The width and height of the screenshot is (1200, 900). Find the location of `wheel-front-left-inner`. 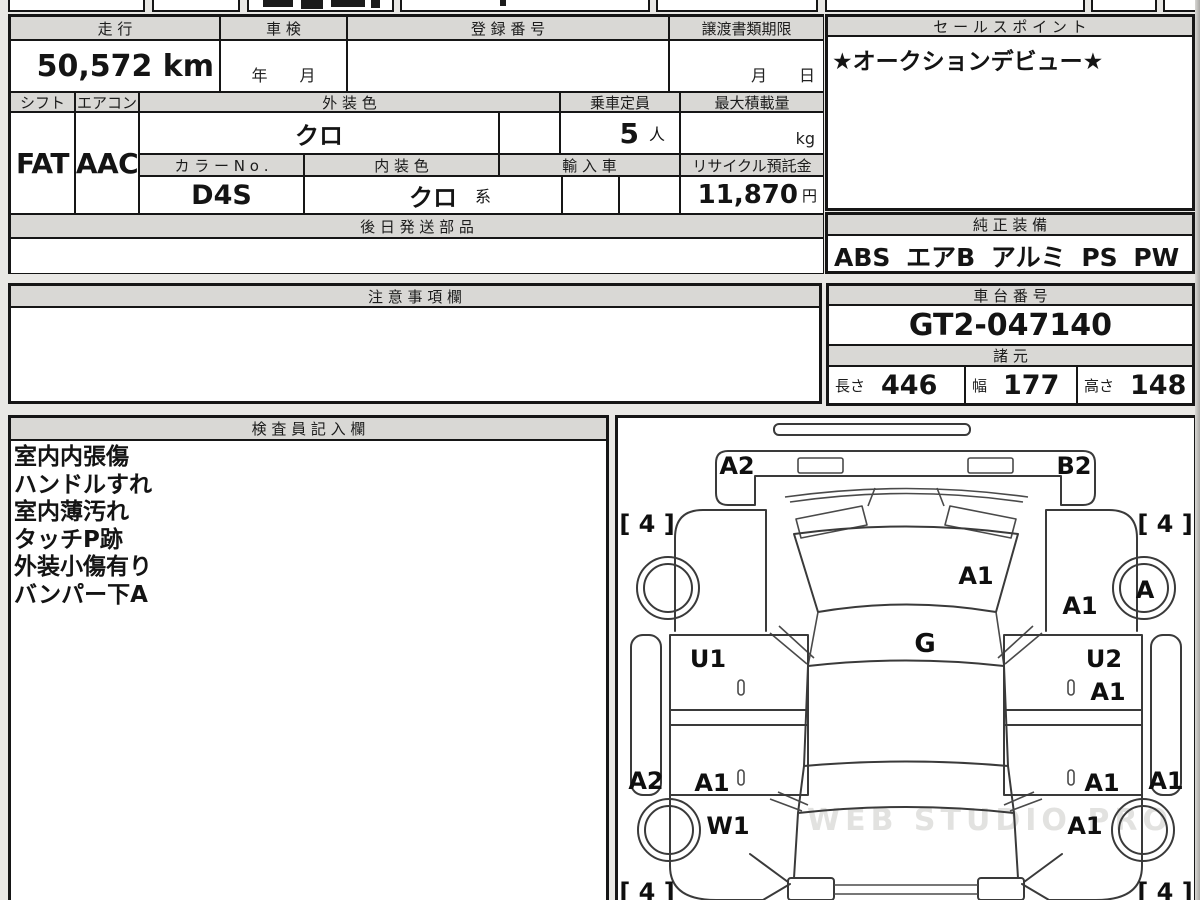

wheel-front-left-inner is located at coordinates (668, 588).